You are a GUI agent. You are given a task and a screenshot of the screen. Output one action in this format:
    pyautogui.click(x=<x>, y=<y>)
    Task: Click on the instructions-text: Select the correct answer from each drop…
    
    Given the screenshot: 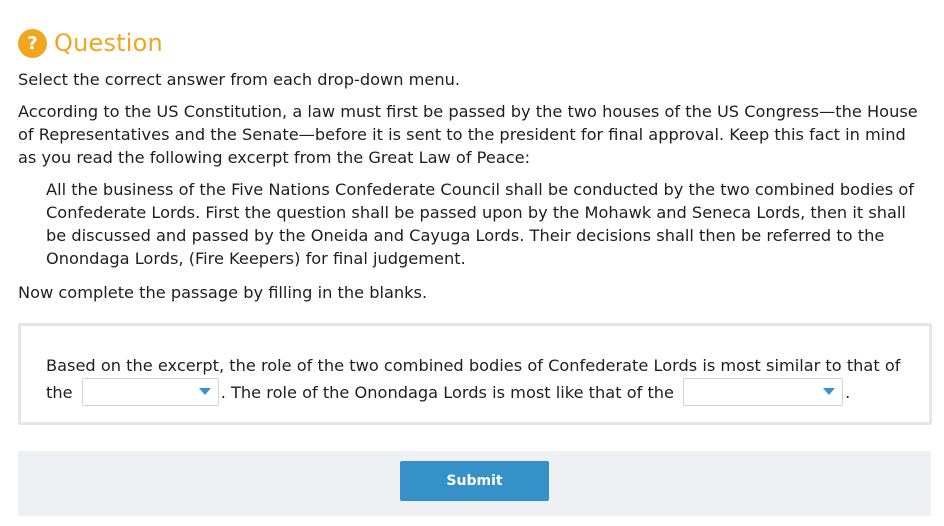 What is the action you would take?
    pyautogui.click(x=239, y=79)
    